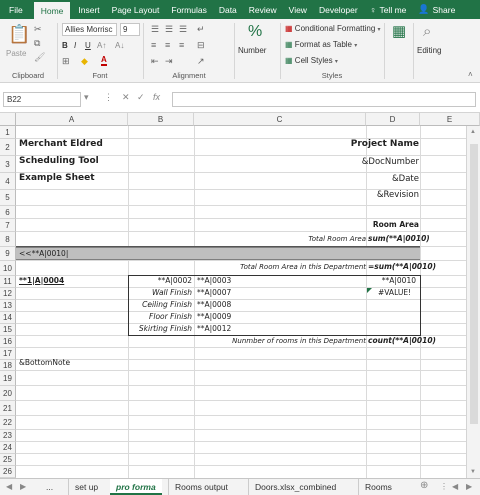 Image resolution: width=480 pixels, height=495 pixels. What do you see at coordinates (201, 487) in the screenshot?
I see `sheet-tab-rooms-output: Rooms output` at bounding box center [201, 487].